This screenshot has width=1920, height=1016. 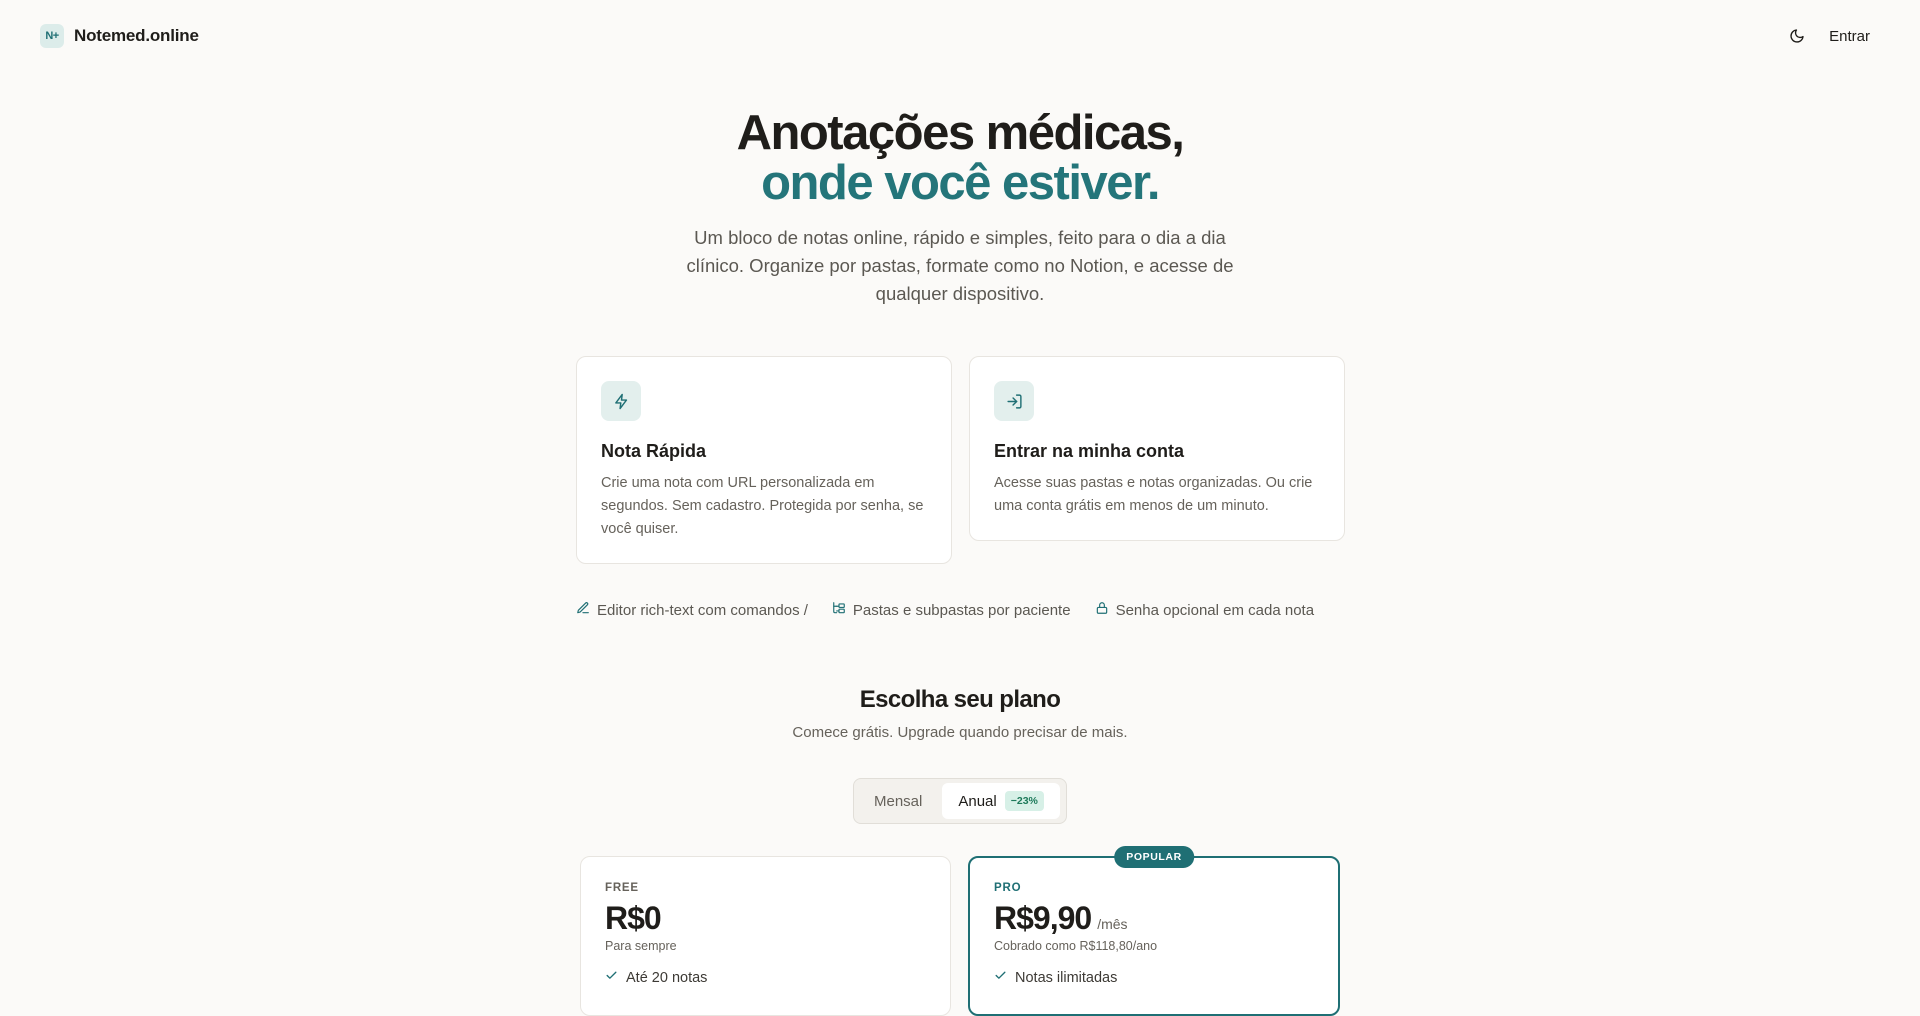 I want to click on plan-card-free: FREE R$0 Para sempre Até 20 notas, so click(x=765, y=936).